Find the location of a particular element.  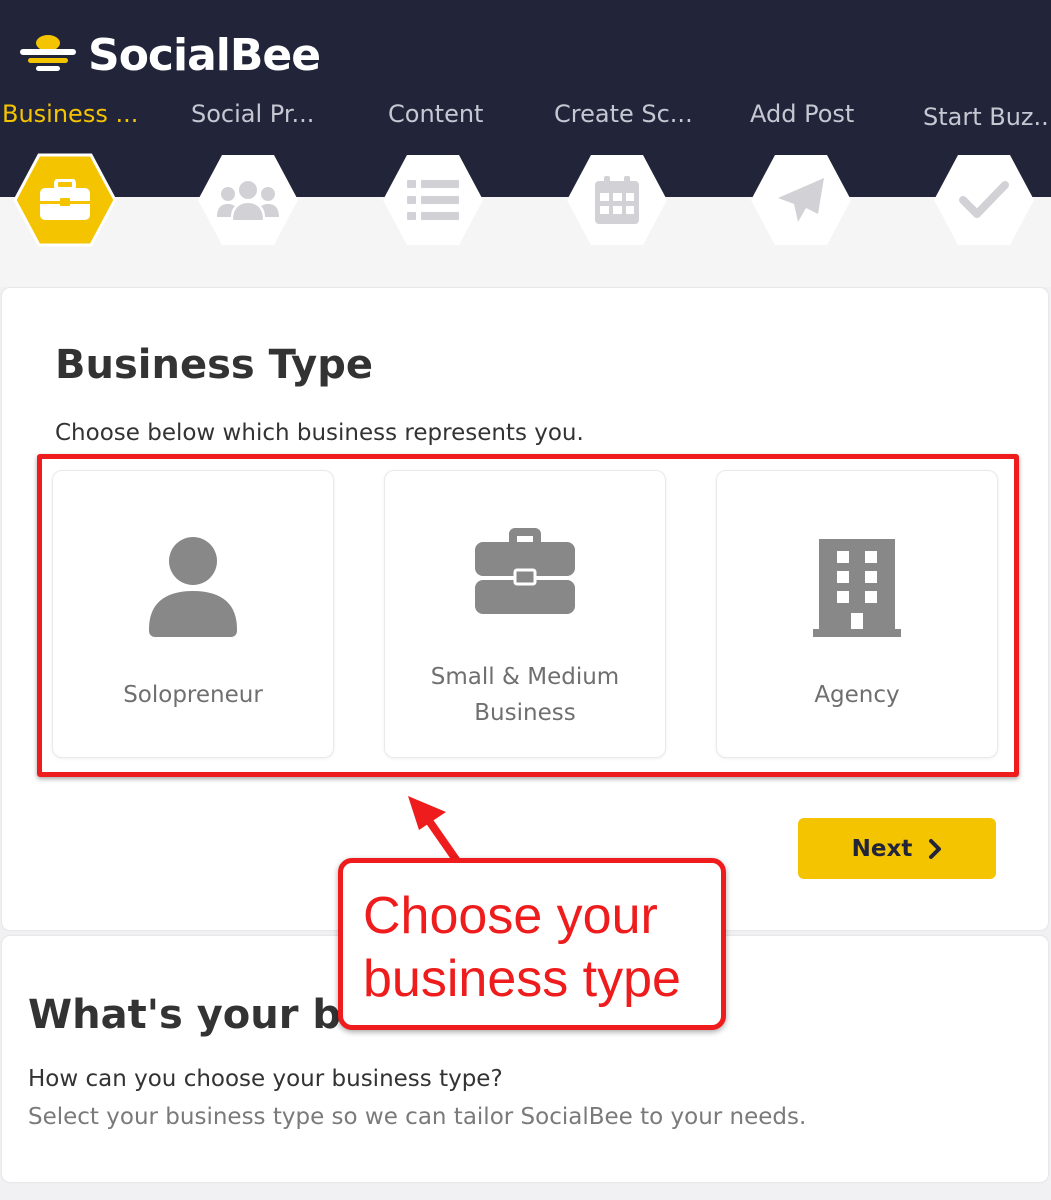

step-band is located at coordinates (525, 242).